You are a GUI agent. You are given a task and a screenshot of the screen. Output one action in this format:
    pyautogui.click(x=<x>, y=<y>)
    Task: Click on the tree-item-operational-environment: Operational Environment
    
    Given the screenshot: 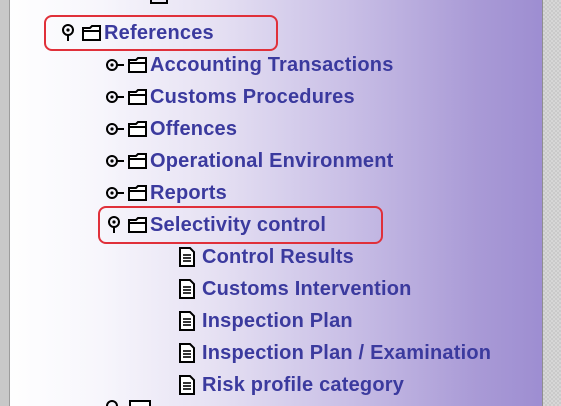 What is the action you would take?
    pyautogui.click(x=249, y=161)
    